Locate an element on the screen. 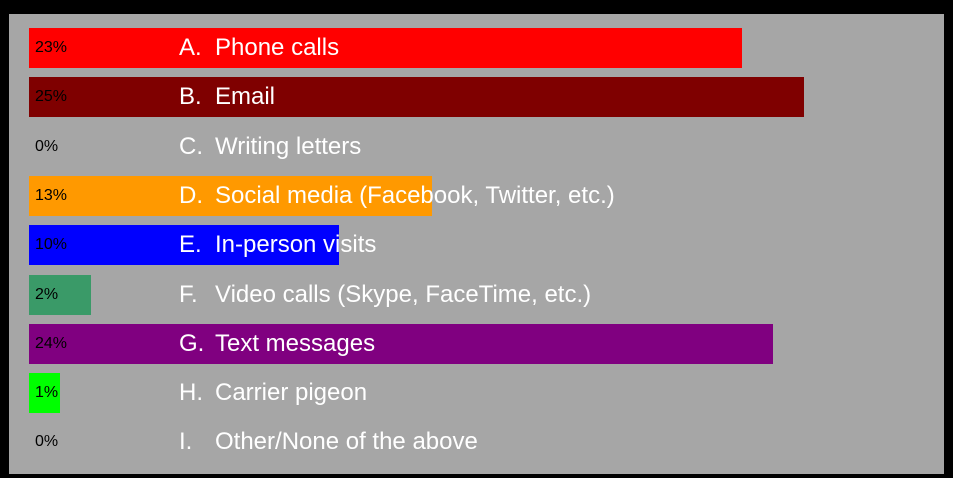  bar-row: 23% A. Phone calls is located at coordinates (479, 48).